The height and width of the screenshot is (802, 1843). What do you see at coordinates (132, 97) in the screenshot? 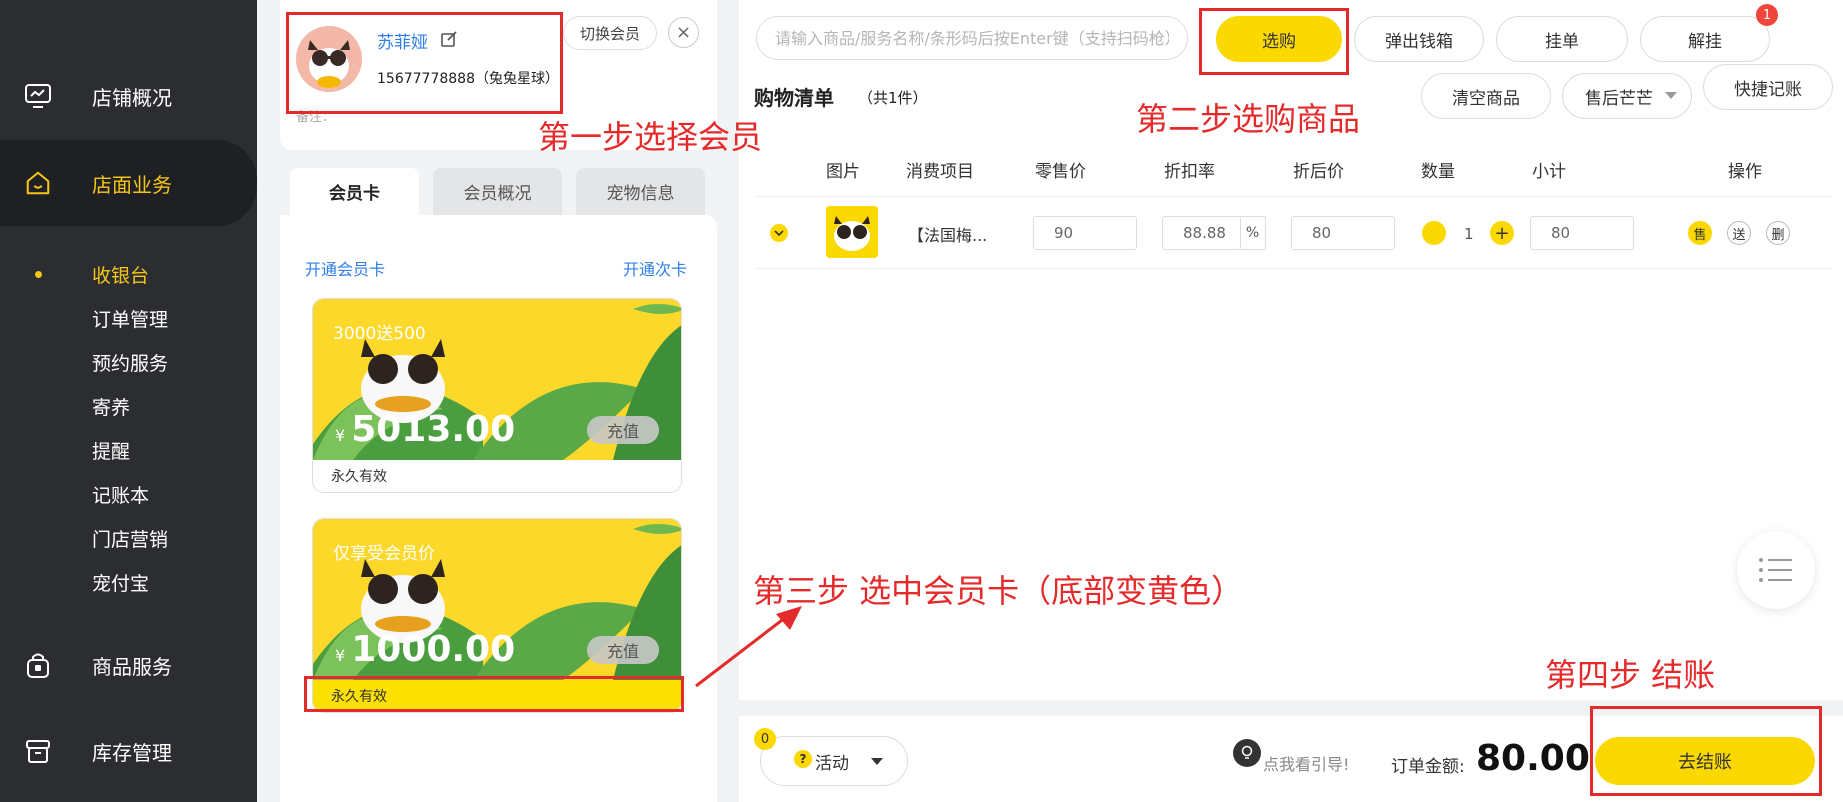
I see `nav-store-overview-label: 店铺概况` at bounding box center [132, 97].